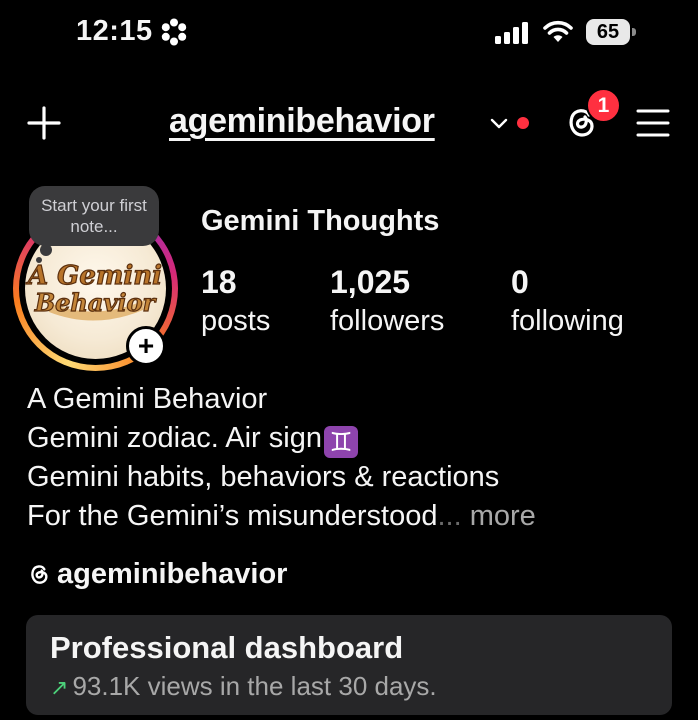 The image size is (698, 720). What do you see at coordinates (653, 123) in the screenshot?
I see `menu-icon` at bounding box center [653, 123].